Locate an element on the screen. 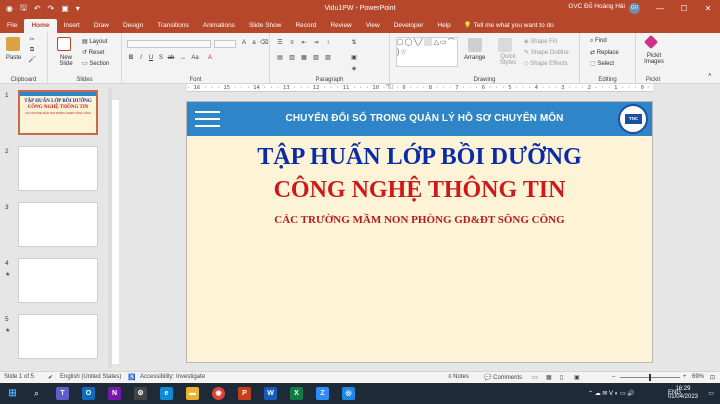  slide-title-line2: CÔNG NGHỆ THÔNG TIN is located at coordinates (419, 190).